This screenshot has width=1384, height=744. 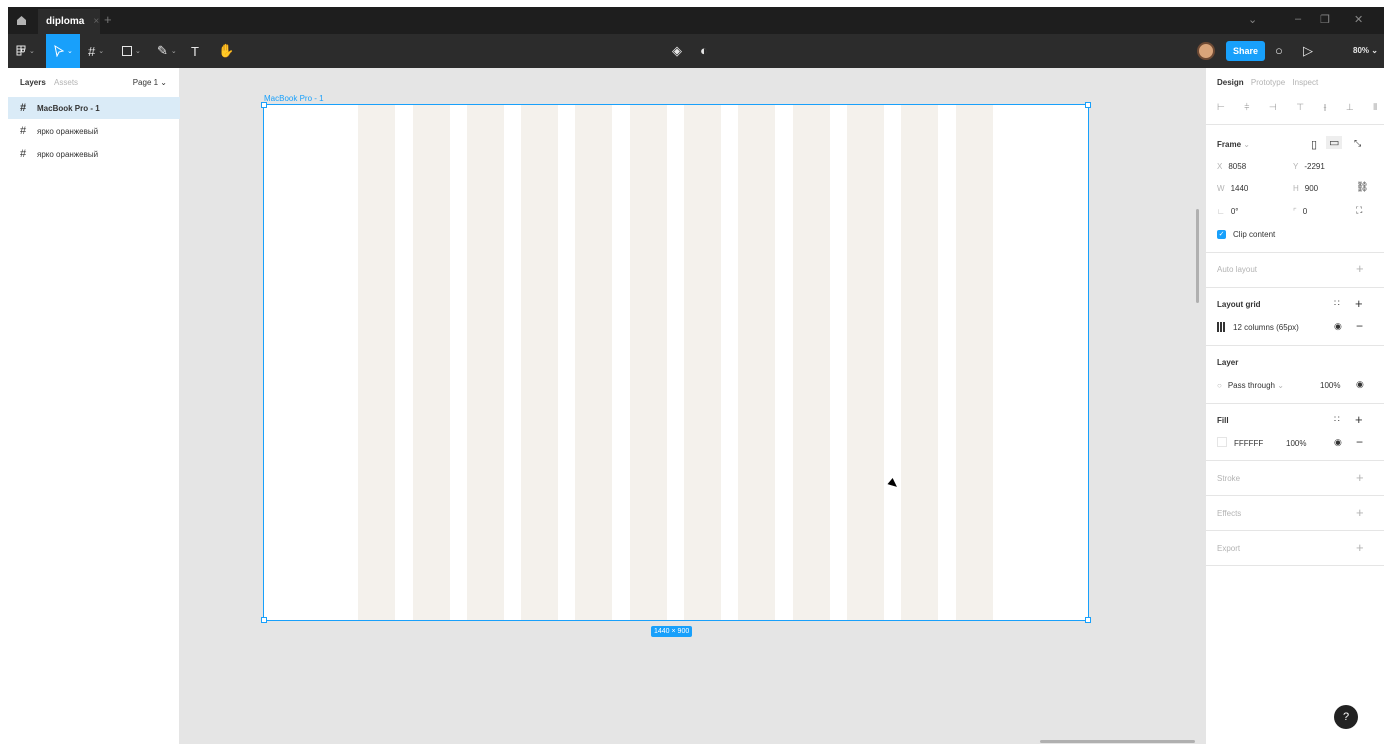 I want to click on avatar, so click(x=1206, y=51).